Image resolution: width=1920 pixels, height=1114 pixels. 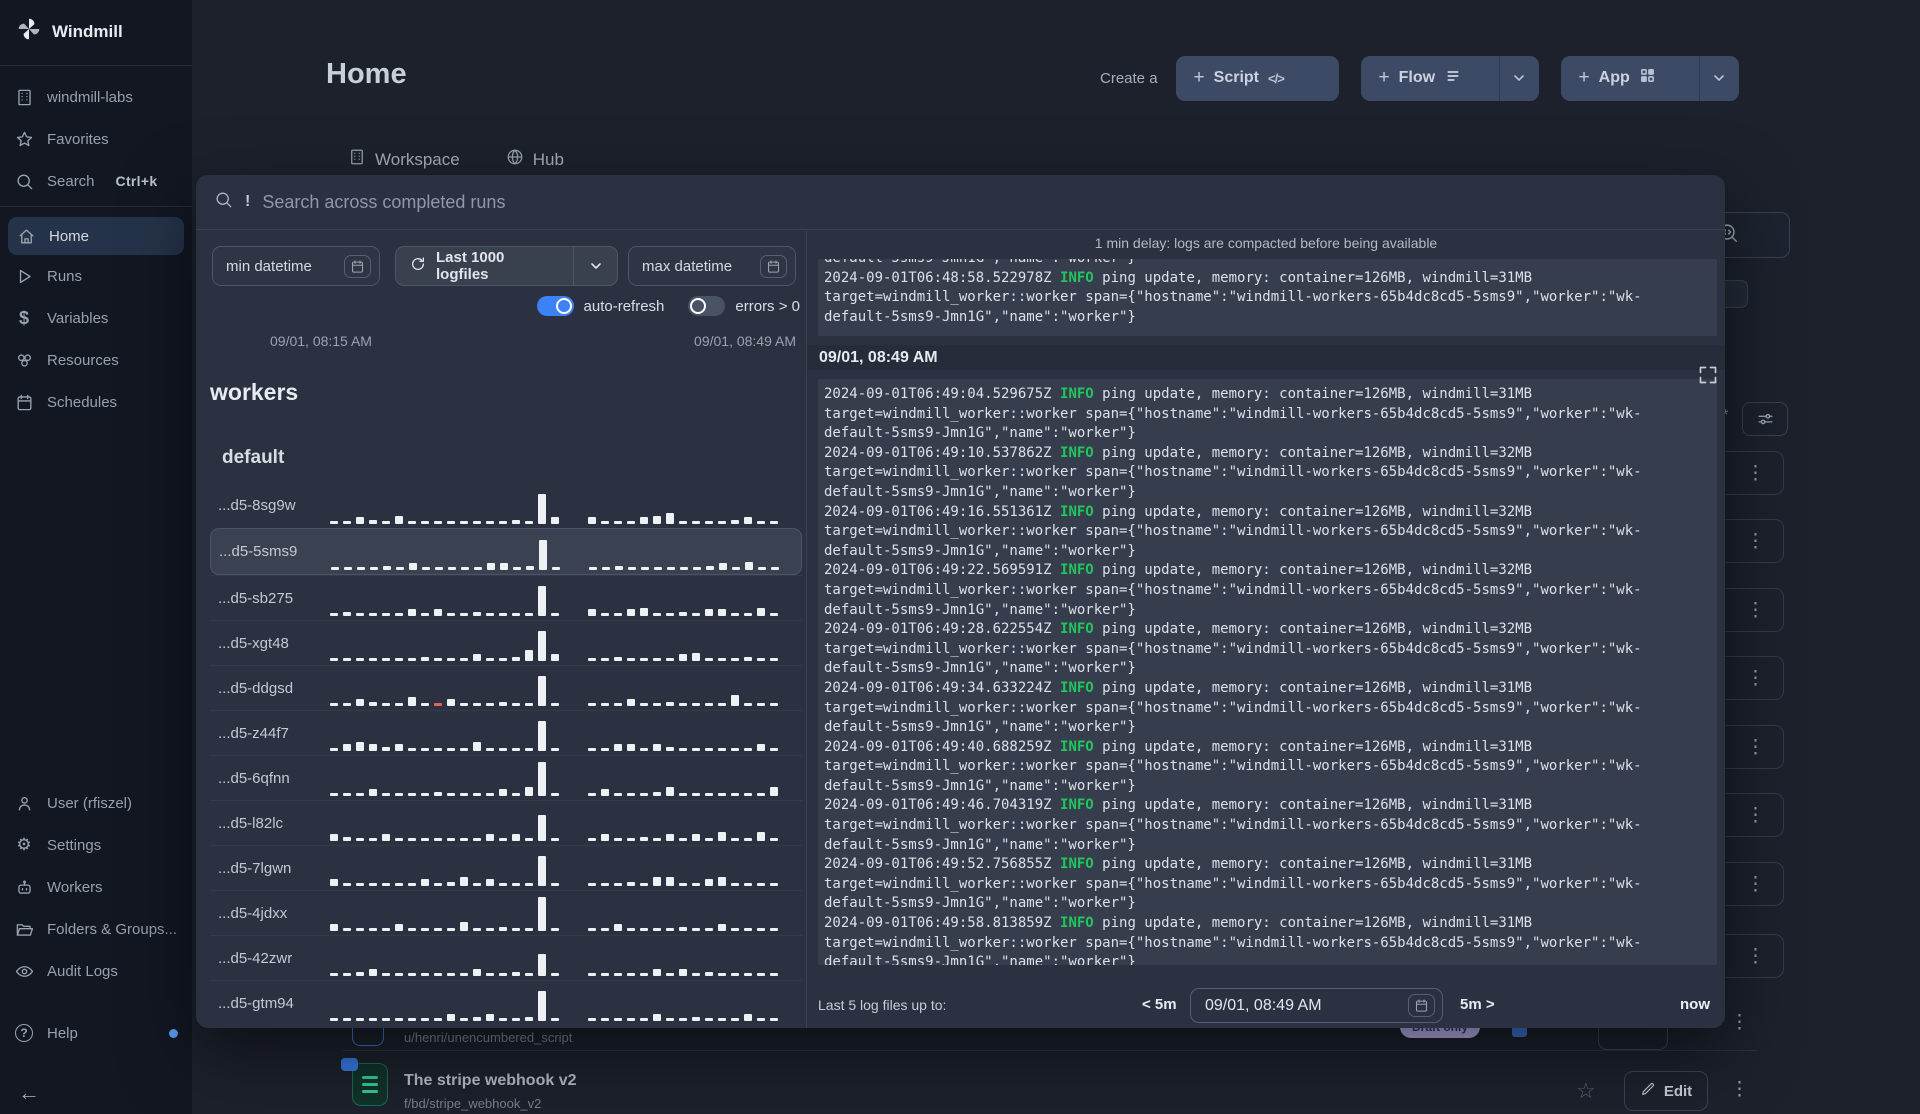 I want to click on now-button: now, so click(x=1695, y=1004).